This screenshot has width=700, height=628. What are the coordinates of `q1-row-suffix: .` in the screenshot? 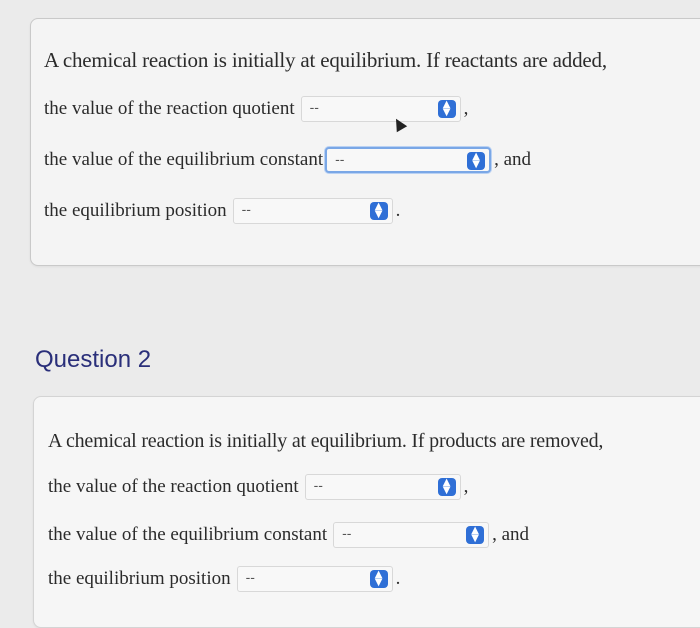 It's located at (398, 210).